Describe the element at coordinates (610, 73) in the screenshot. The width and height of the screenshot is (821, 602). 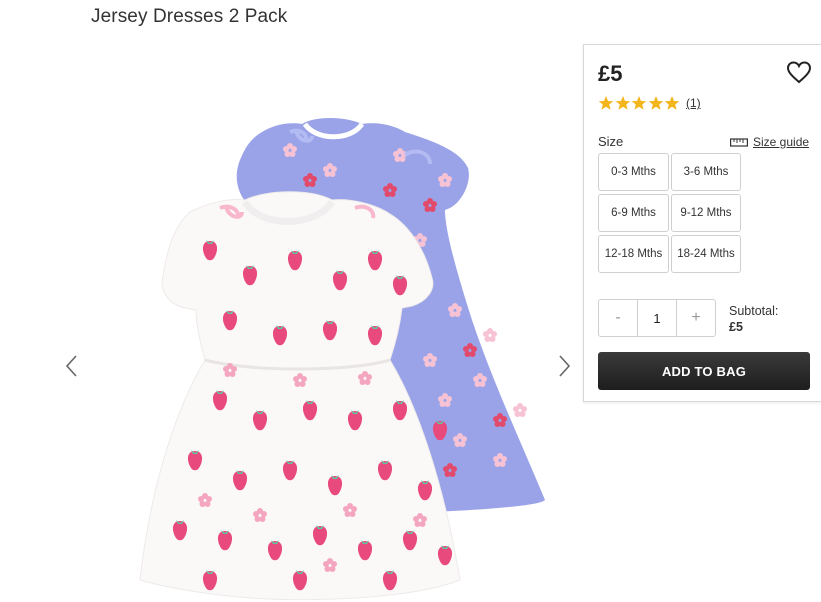
I see `product-price: £5` at that location.